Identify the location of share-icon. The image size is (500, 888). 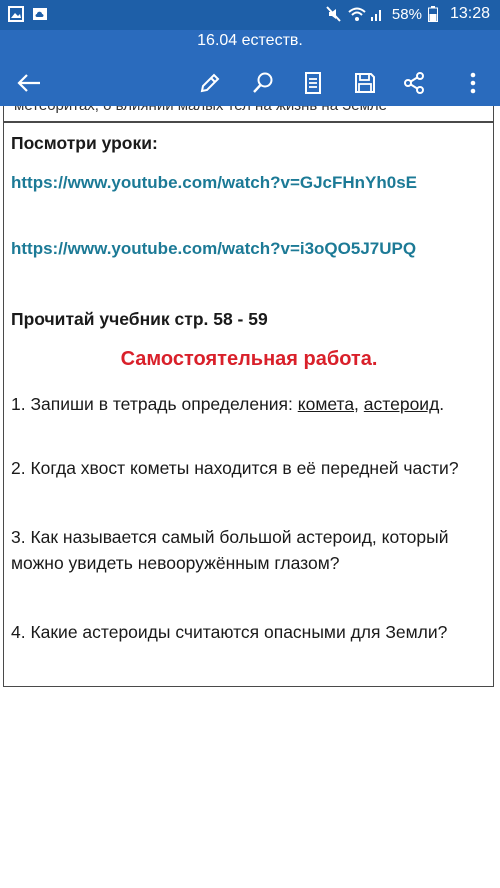
(414, 83).